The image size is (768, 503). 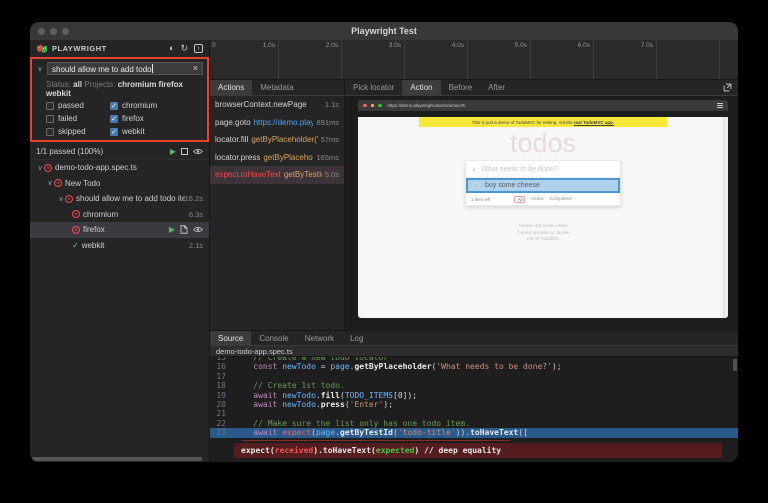 What do you see at coordinates (725, 217) in the screenshot?
I see `page-scrollbar` at bounding box center [725, 217].